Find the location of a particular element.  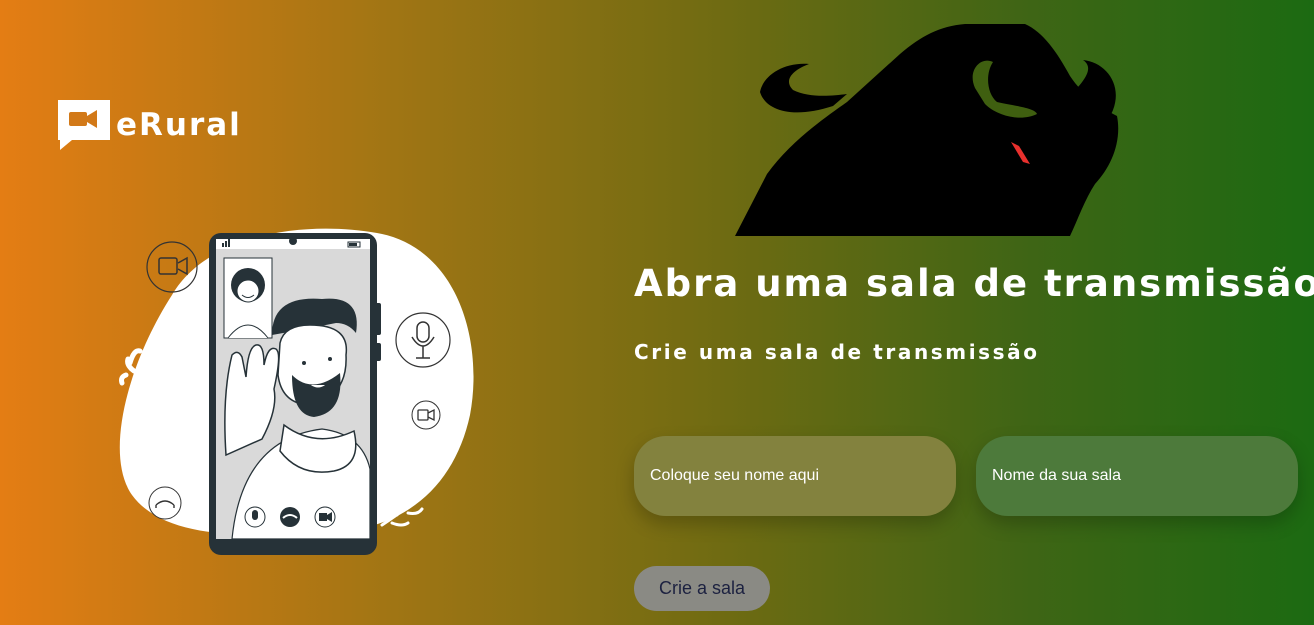

page-subtitle: Crie uma sala de transmissão is located at coordinates (837, 352).